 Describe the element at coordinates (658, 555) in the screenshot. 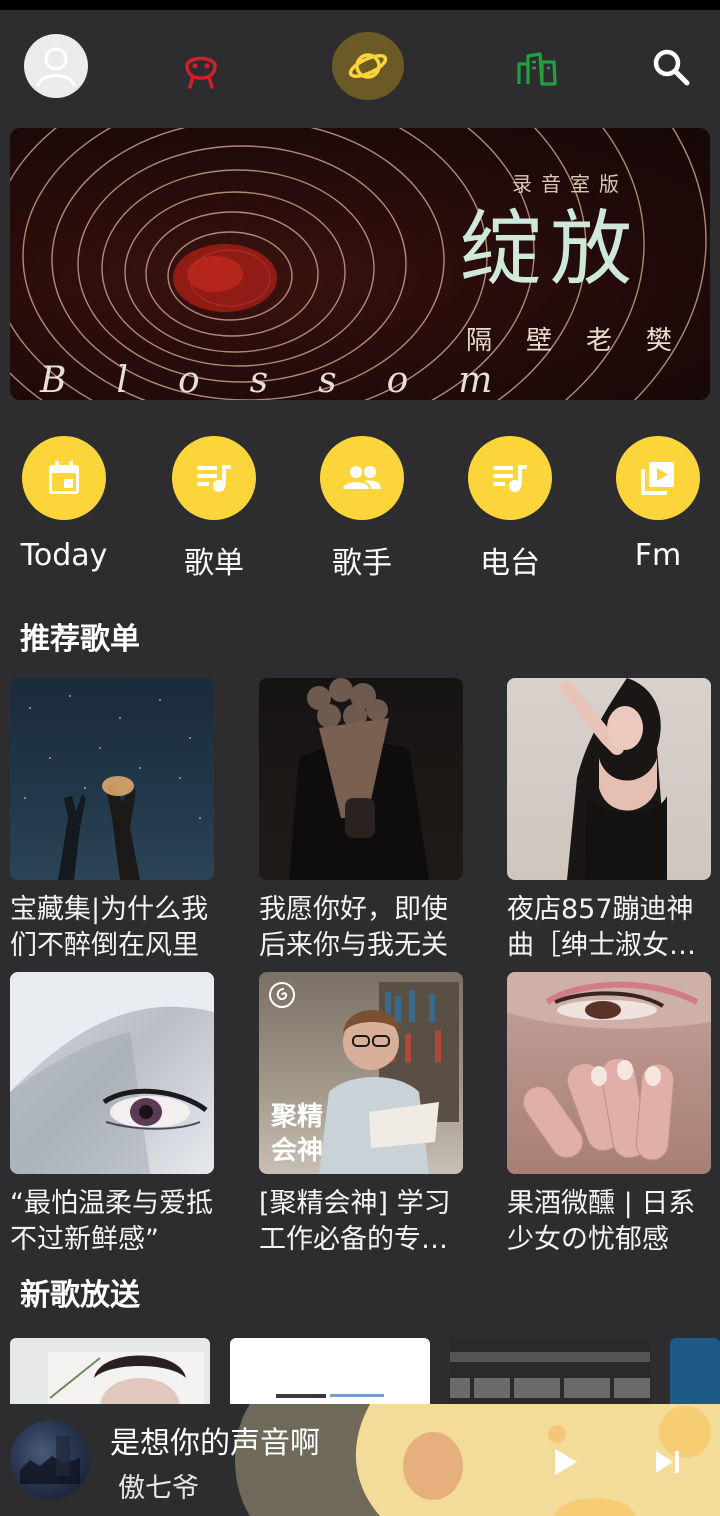

I see `shortcut-label: Fm` at that location.